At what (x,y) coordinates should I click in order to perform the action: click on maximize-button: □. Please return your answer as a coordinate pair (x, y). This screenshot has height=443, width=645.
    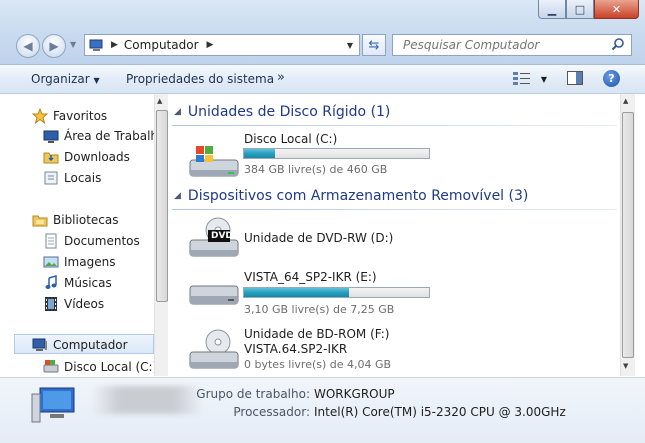
    Looking at the image, I should click on (580, 9).